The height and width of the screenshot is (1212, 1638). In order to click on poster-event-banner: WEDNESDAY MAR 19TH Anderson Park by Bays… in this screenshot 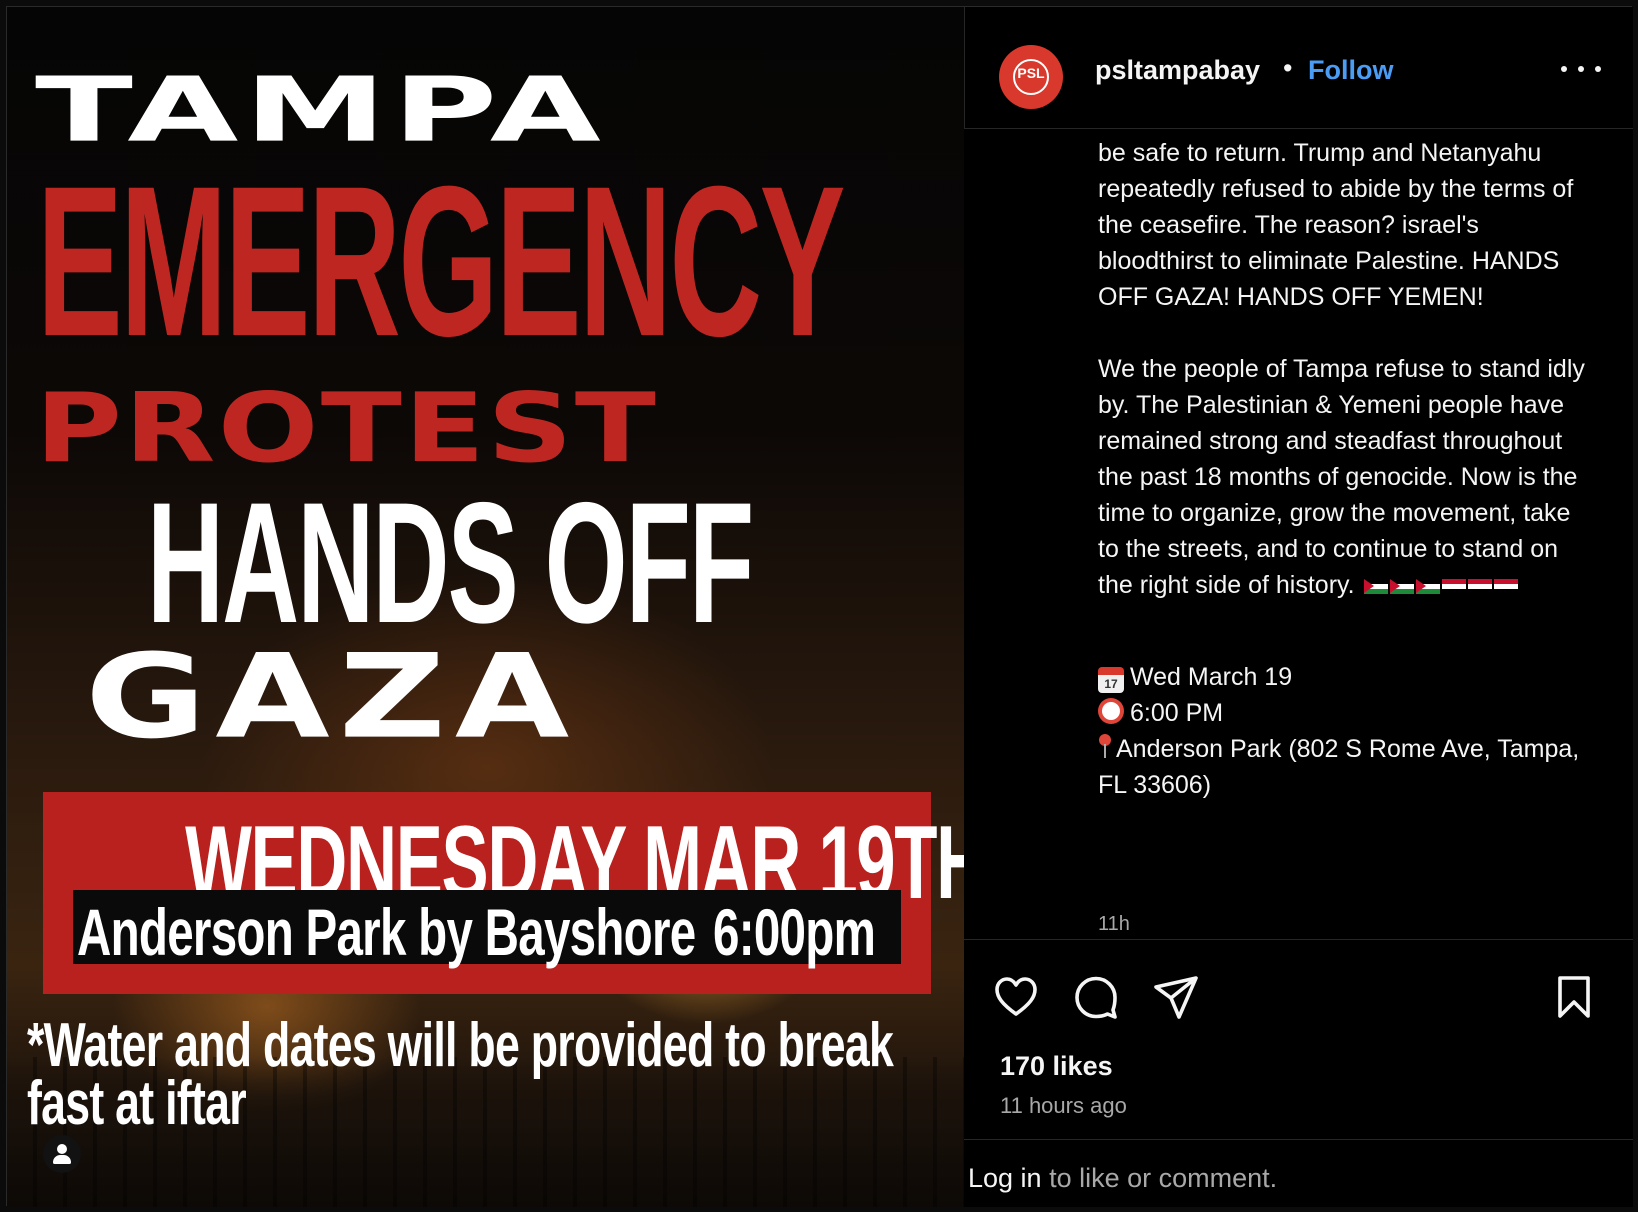, I will do `click(503, 893)`.